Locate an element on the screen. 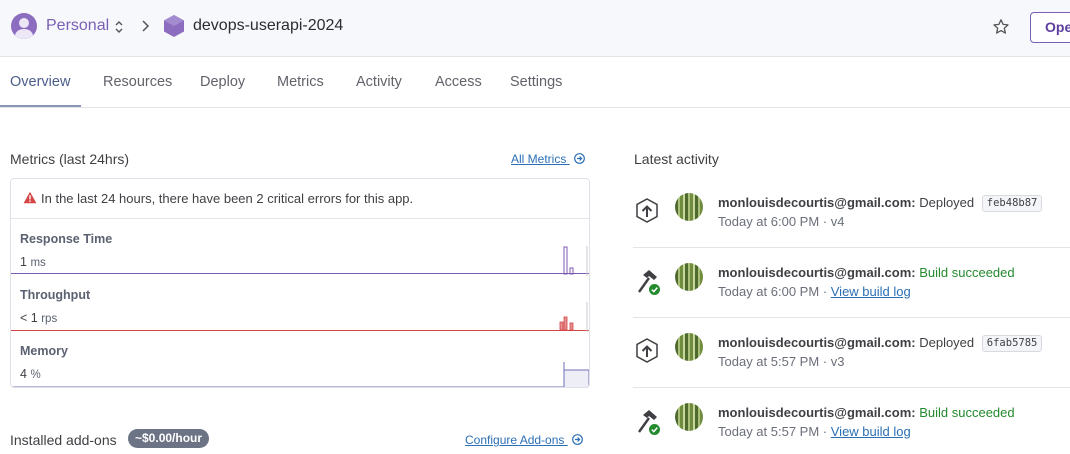 The height and width of the screenshot is (454, 1070). activity-time: Today at 5:57 PM · v3 is located at coordinates (781, 361).